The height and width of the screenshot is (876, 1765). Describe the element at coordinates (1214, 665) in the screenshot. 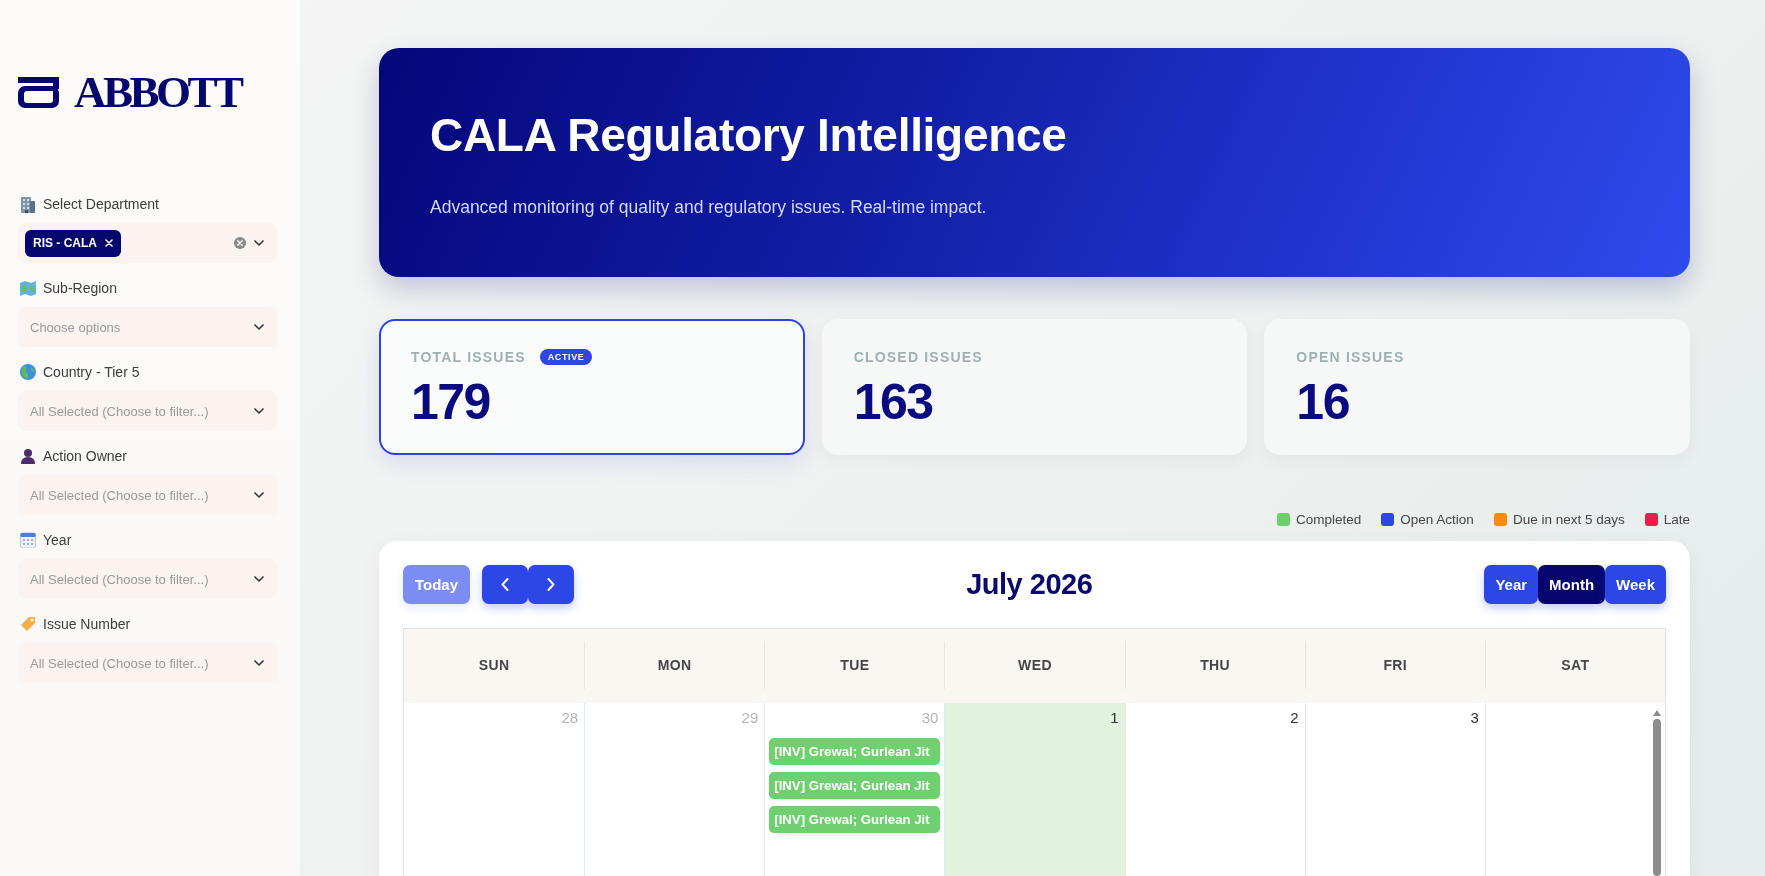

I see `weekday-label: THU` at that location.